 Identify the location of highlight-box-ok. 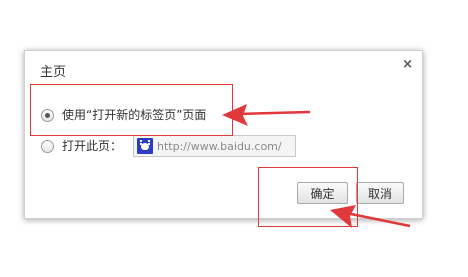
(308, 197).